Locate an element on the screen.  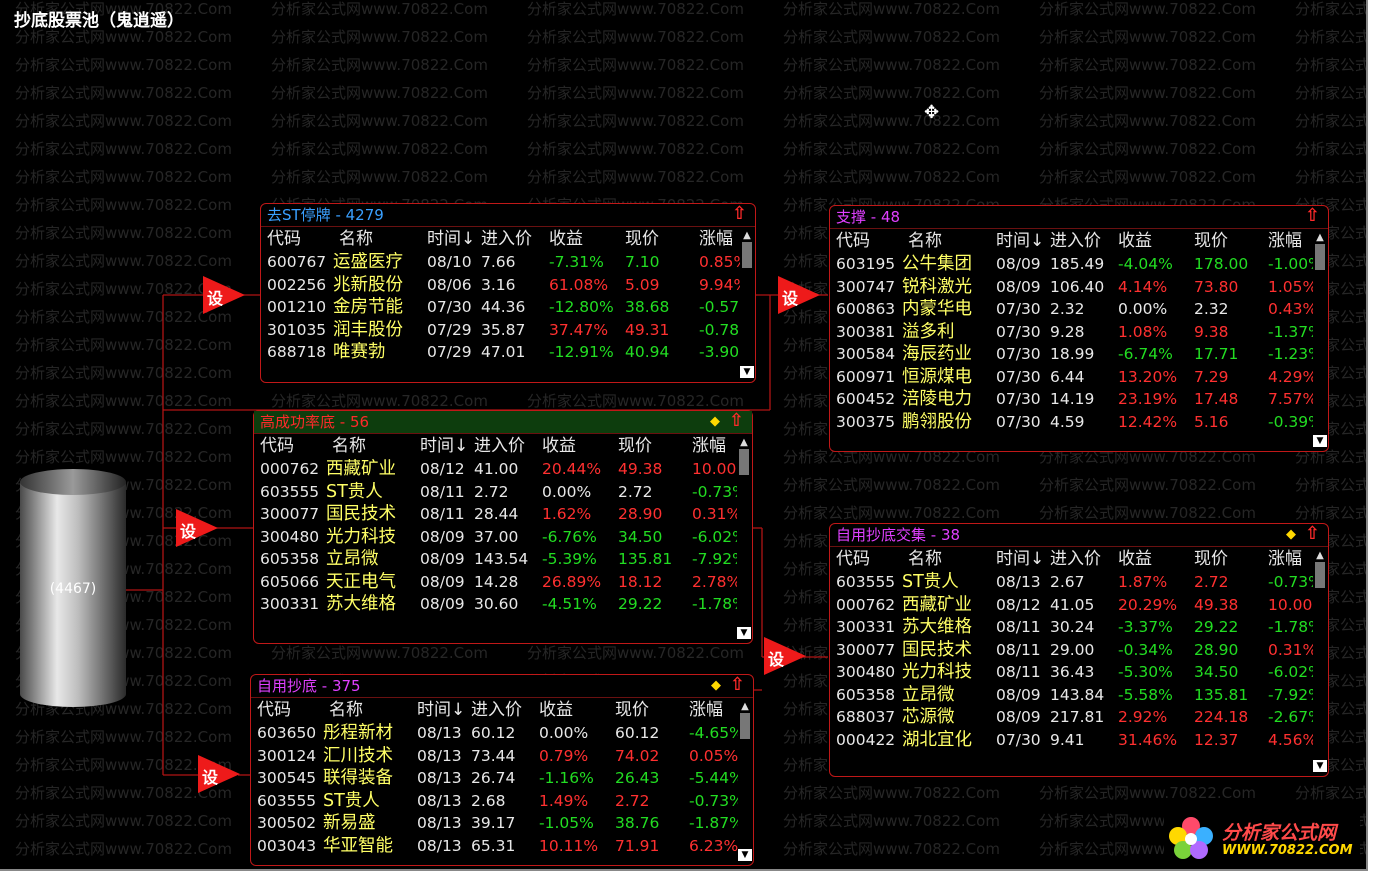
table-row: 001210 金房节能 07/30 44.36 -12.80% 38.68 -0.57 is located at coordinates (508, 307).